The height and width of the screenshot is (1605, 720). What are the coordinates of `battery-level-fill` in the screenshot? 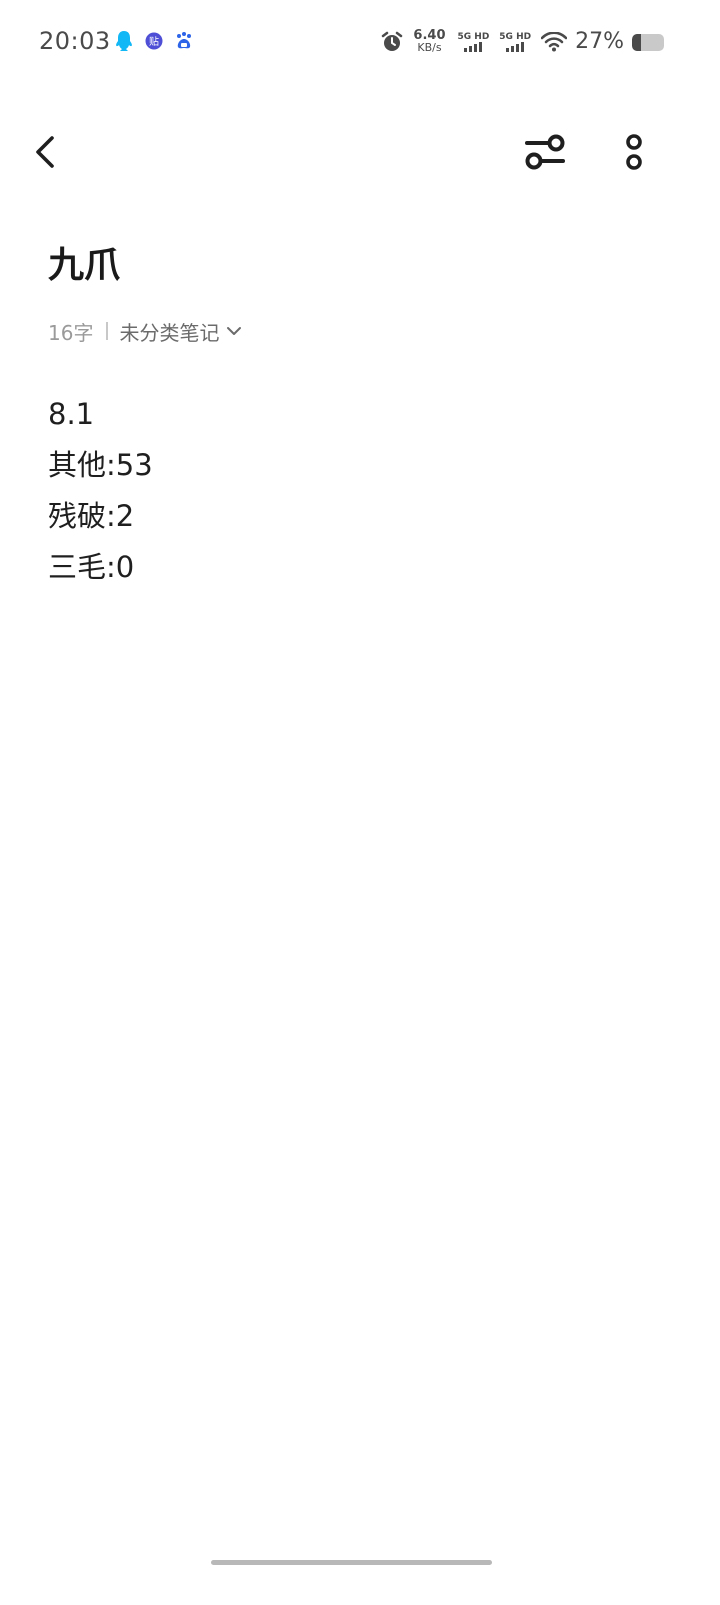 It's located at (636, 42).